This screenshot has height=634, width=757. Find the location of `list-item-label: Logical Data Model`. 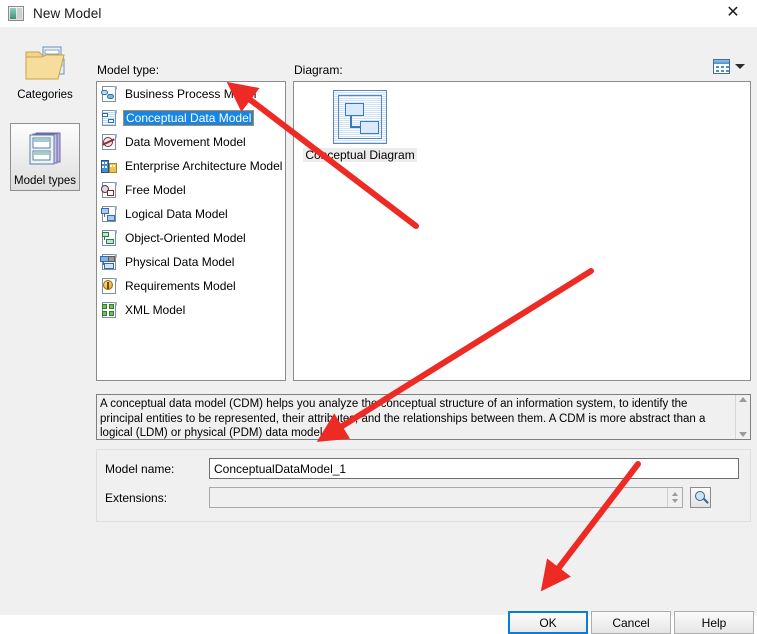

list-item-label: Logical Data Model is located at coordinates (176, 214).